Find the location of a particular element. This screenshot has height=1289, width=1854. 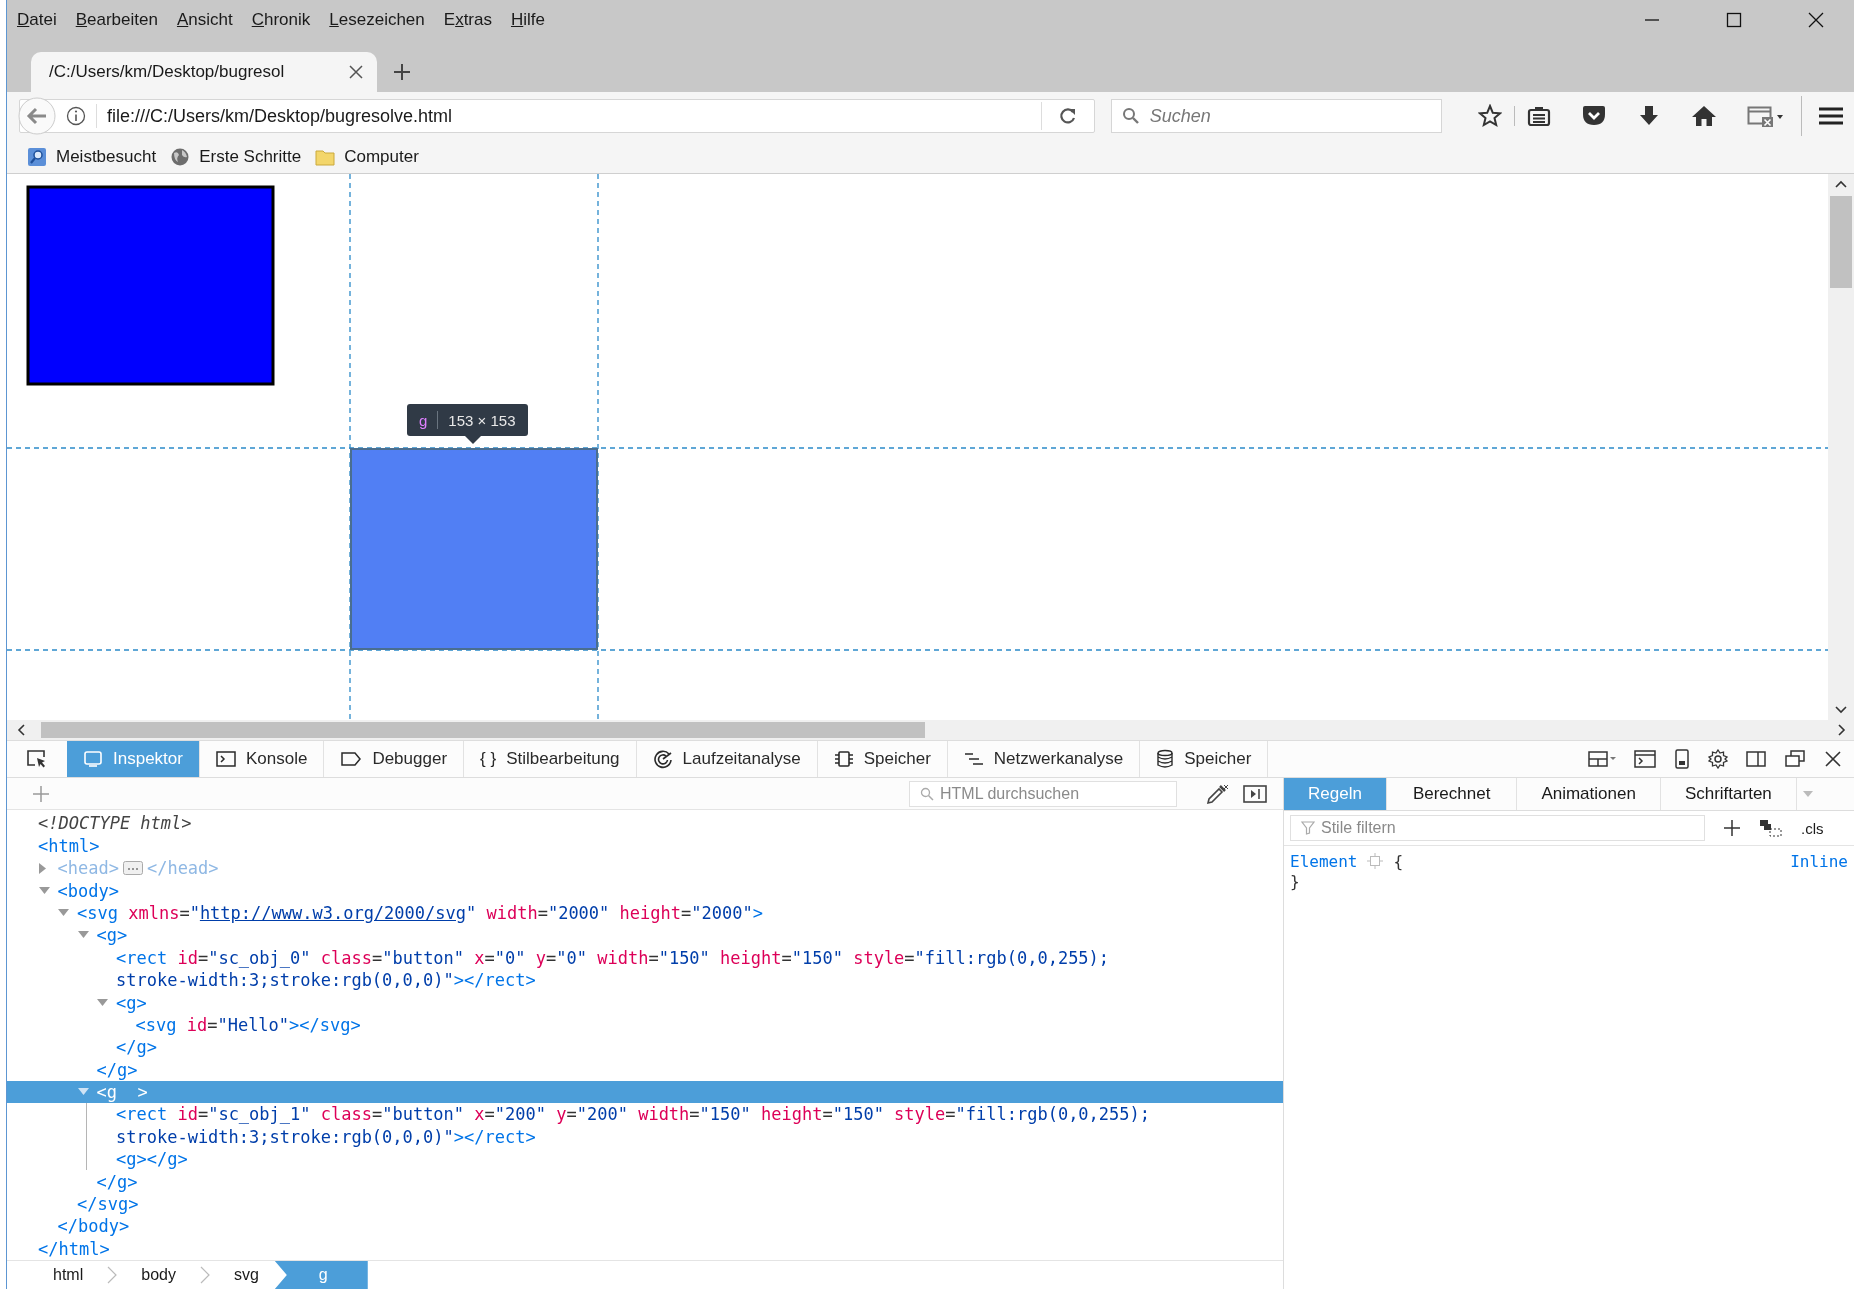

bookmark-item: Computer is located at coordinates (367, 156).